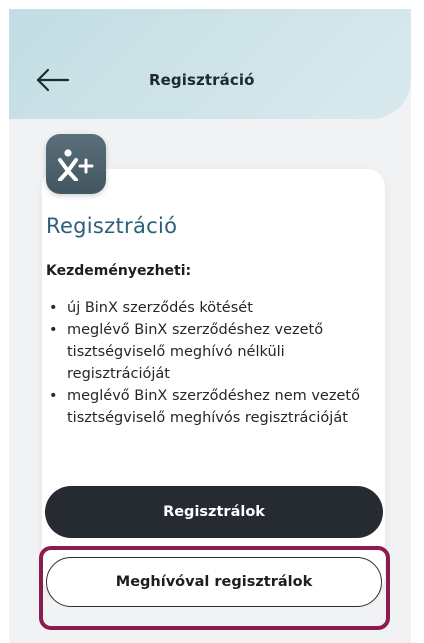 This screenshot has height=643, width=424. What do you see at coordinates (160, 308) in the screenshot?
I see `list-item-text: új BinX szerződés kötését` at bounding box center [160, 308].